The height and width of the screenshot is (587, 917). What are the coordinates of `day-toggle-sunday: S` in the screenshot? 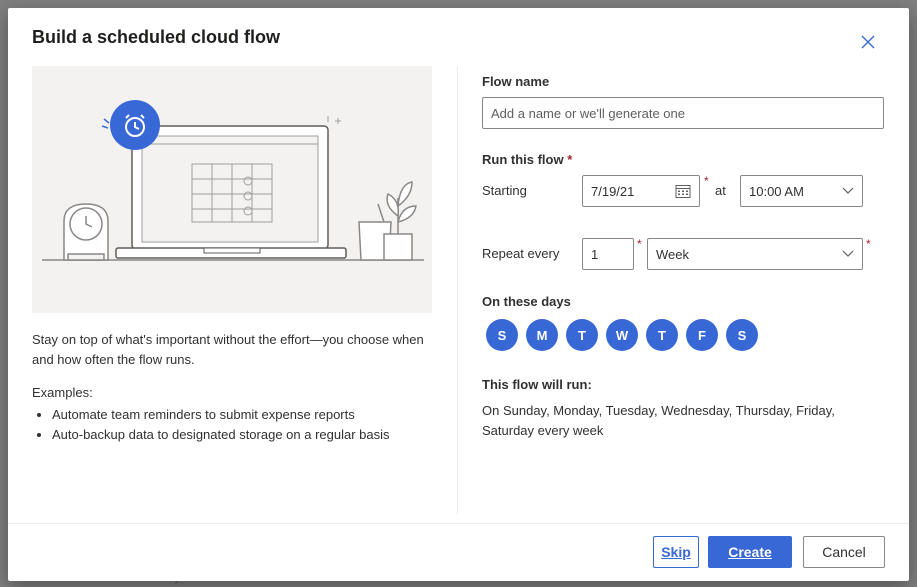 It's located at (502, 335).